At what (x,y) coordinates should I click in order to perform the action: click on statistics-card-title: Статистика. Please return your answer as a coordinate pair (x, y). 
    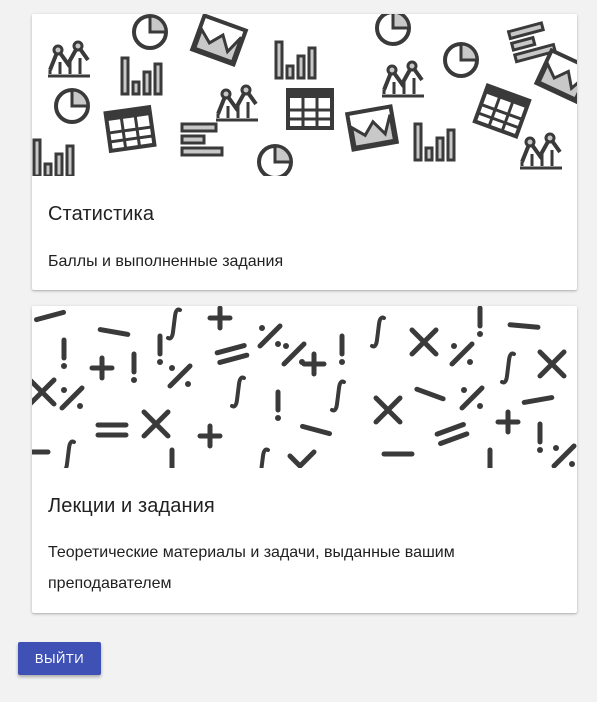
    Looking at the image, I should click on (101, 214).